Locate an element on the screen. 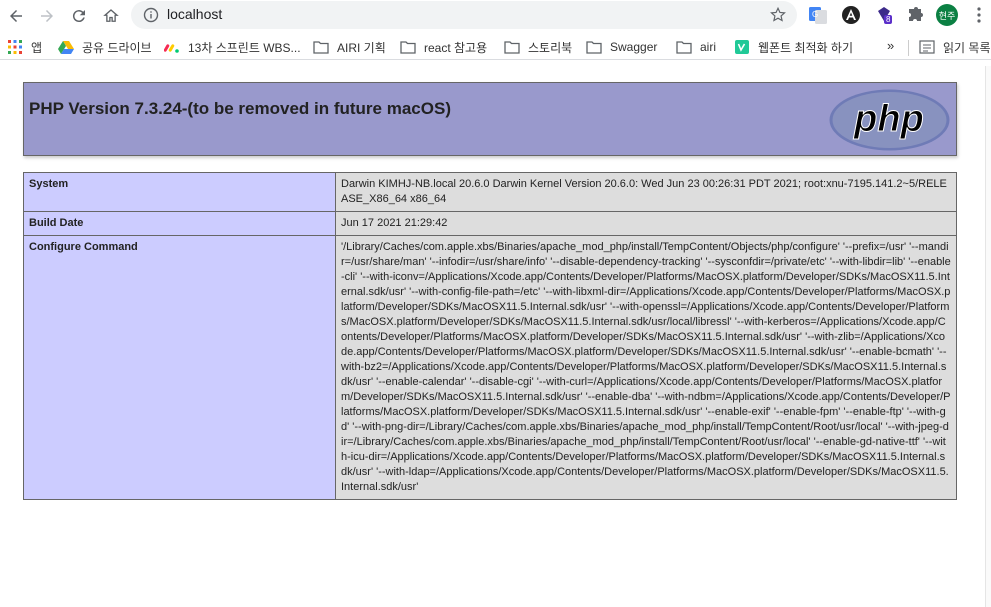 Image resolution: width=991 pixels, height=607 pixels. bookmark-react-reference: react 참고용 is located at coordinates (443, 47).